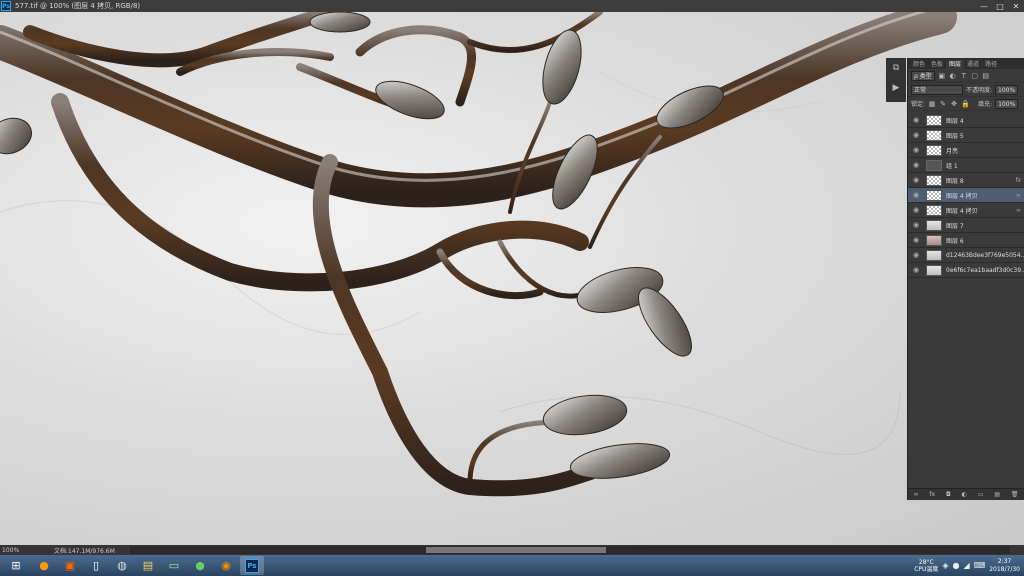 The image size is (1024, 576). I want to click on new-adjustment-layer-icon: ◐, so click(964, 494).